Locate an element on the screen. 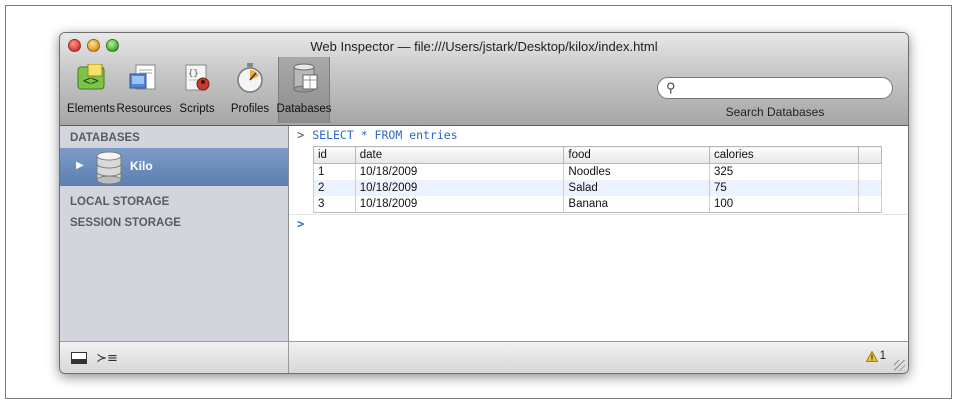 The width and height of the screenshot is (957, 404). scripts-icon: {} is located at coordinates (197, 78).